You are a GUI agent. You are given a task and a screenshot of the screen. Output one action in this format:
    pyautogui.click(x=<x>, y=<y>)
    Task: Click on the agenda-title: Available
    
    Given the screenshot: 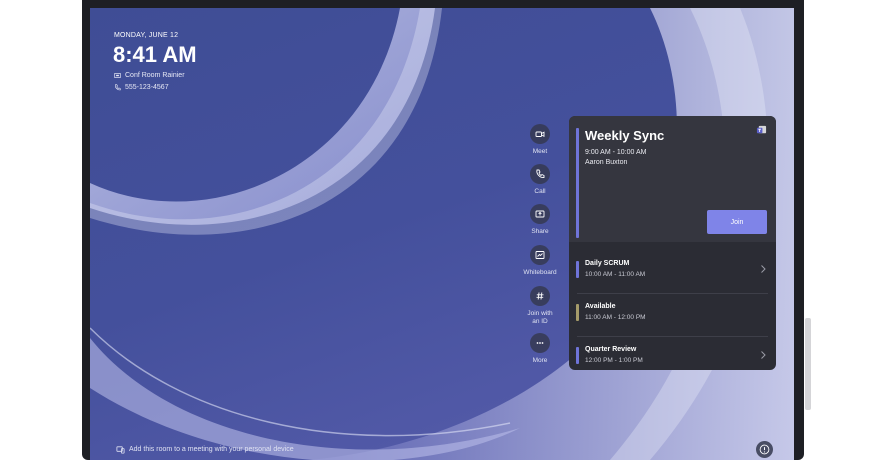 What is the action you would take?
    pyautogui.click(x=600, y=306)
    